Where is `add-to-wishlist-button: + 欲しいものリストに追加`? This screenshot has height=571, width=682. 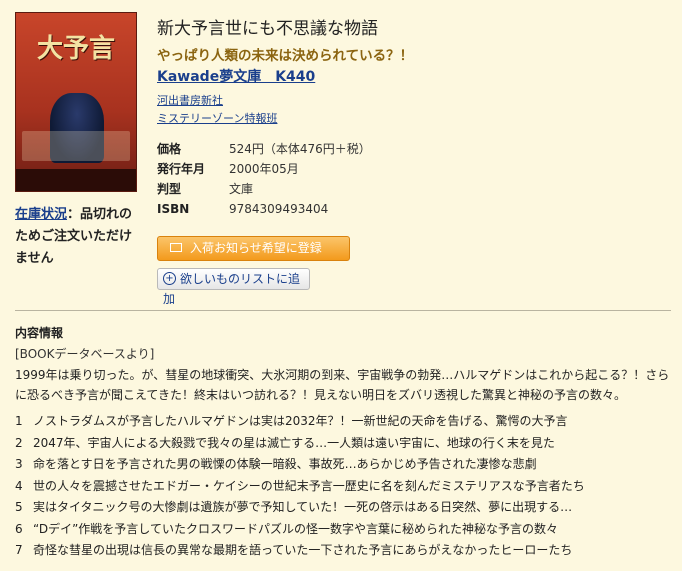 add-to-wishlist-button: + 欲しいものリストに追加 is located at coordinates (233, 287).